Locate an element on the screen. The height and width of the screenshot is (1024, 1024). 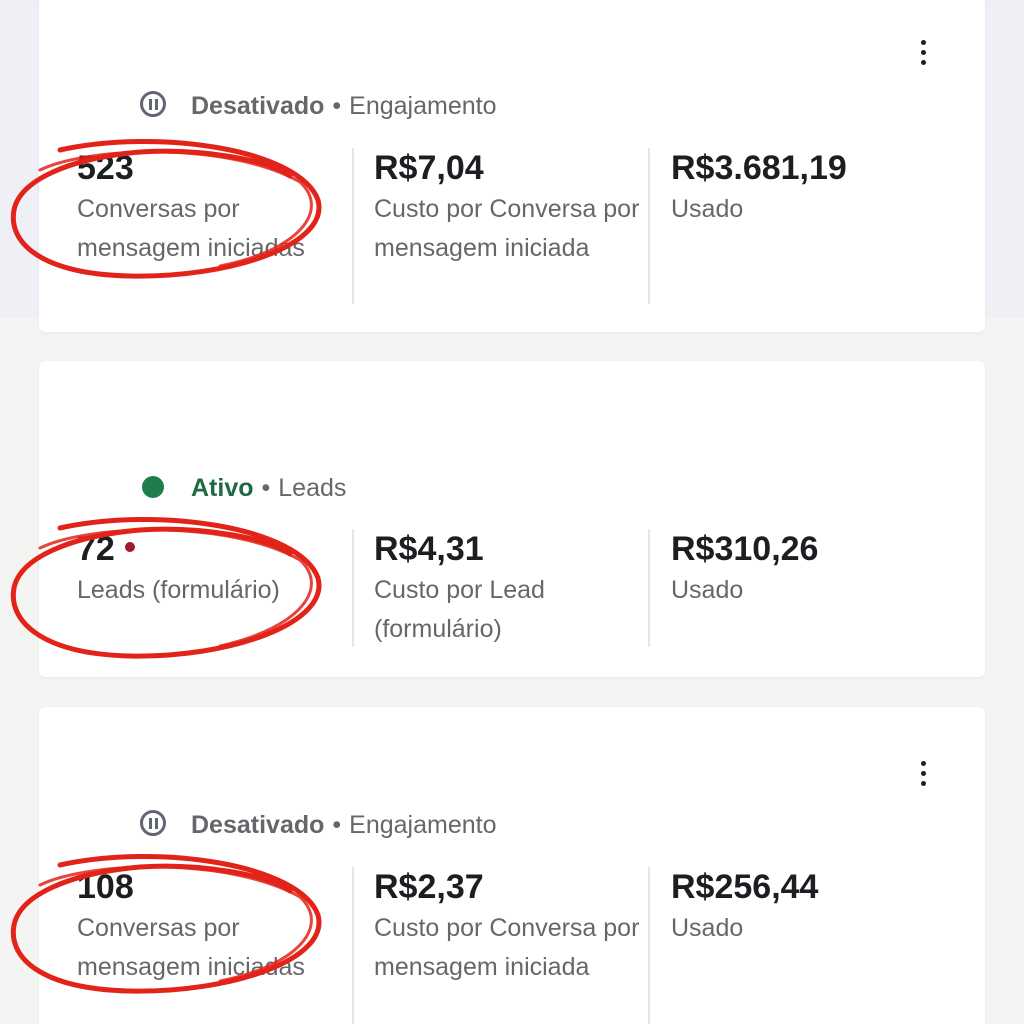
metric-label: Custo por Lead (formulário) is located at coordinates (459, 609).